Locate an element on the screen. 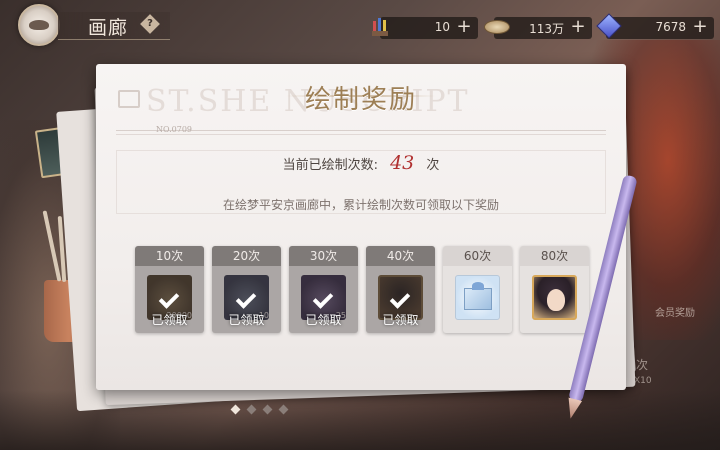  reward-card-40: 40次 已领取 is located at coordinates (400, 289).